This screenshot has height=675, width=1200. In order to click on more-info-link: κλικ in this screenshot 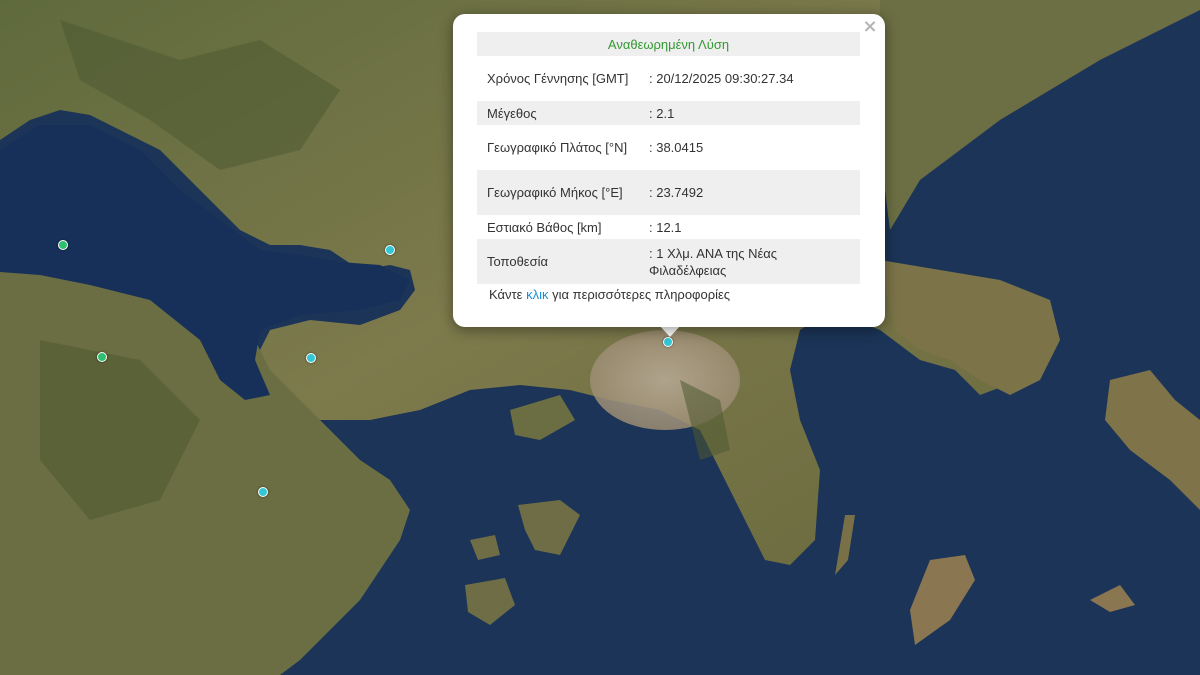, I will do `click(537, 294)`.